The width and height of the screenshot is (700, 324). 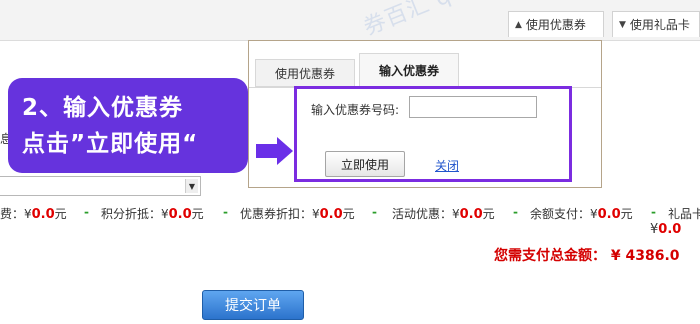 What do you see at coordinates (128, 125) in the screenshot?
I see `instruction-callout: 2、输入优惠券 点击”立即使用“` at bounding box center [128, 125].